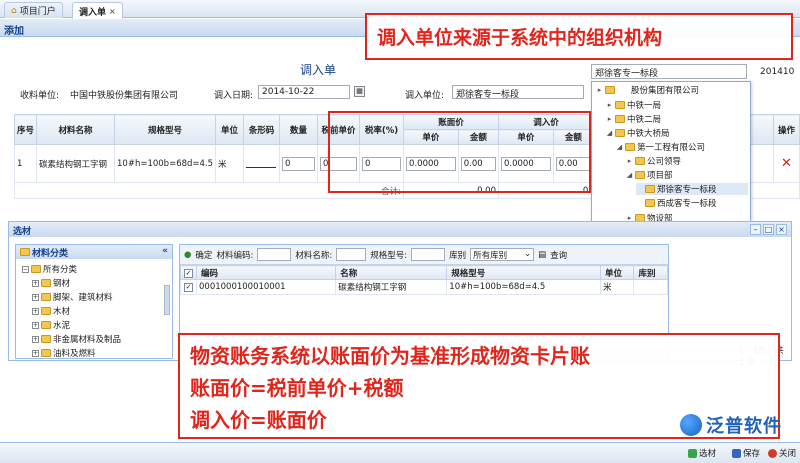  What do you see at coordinates (660, 147) in the screenshot?
I see `tree-node: ◢ 第一工程有限公司` at bounding box center [660, 147].